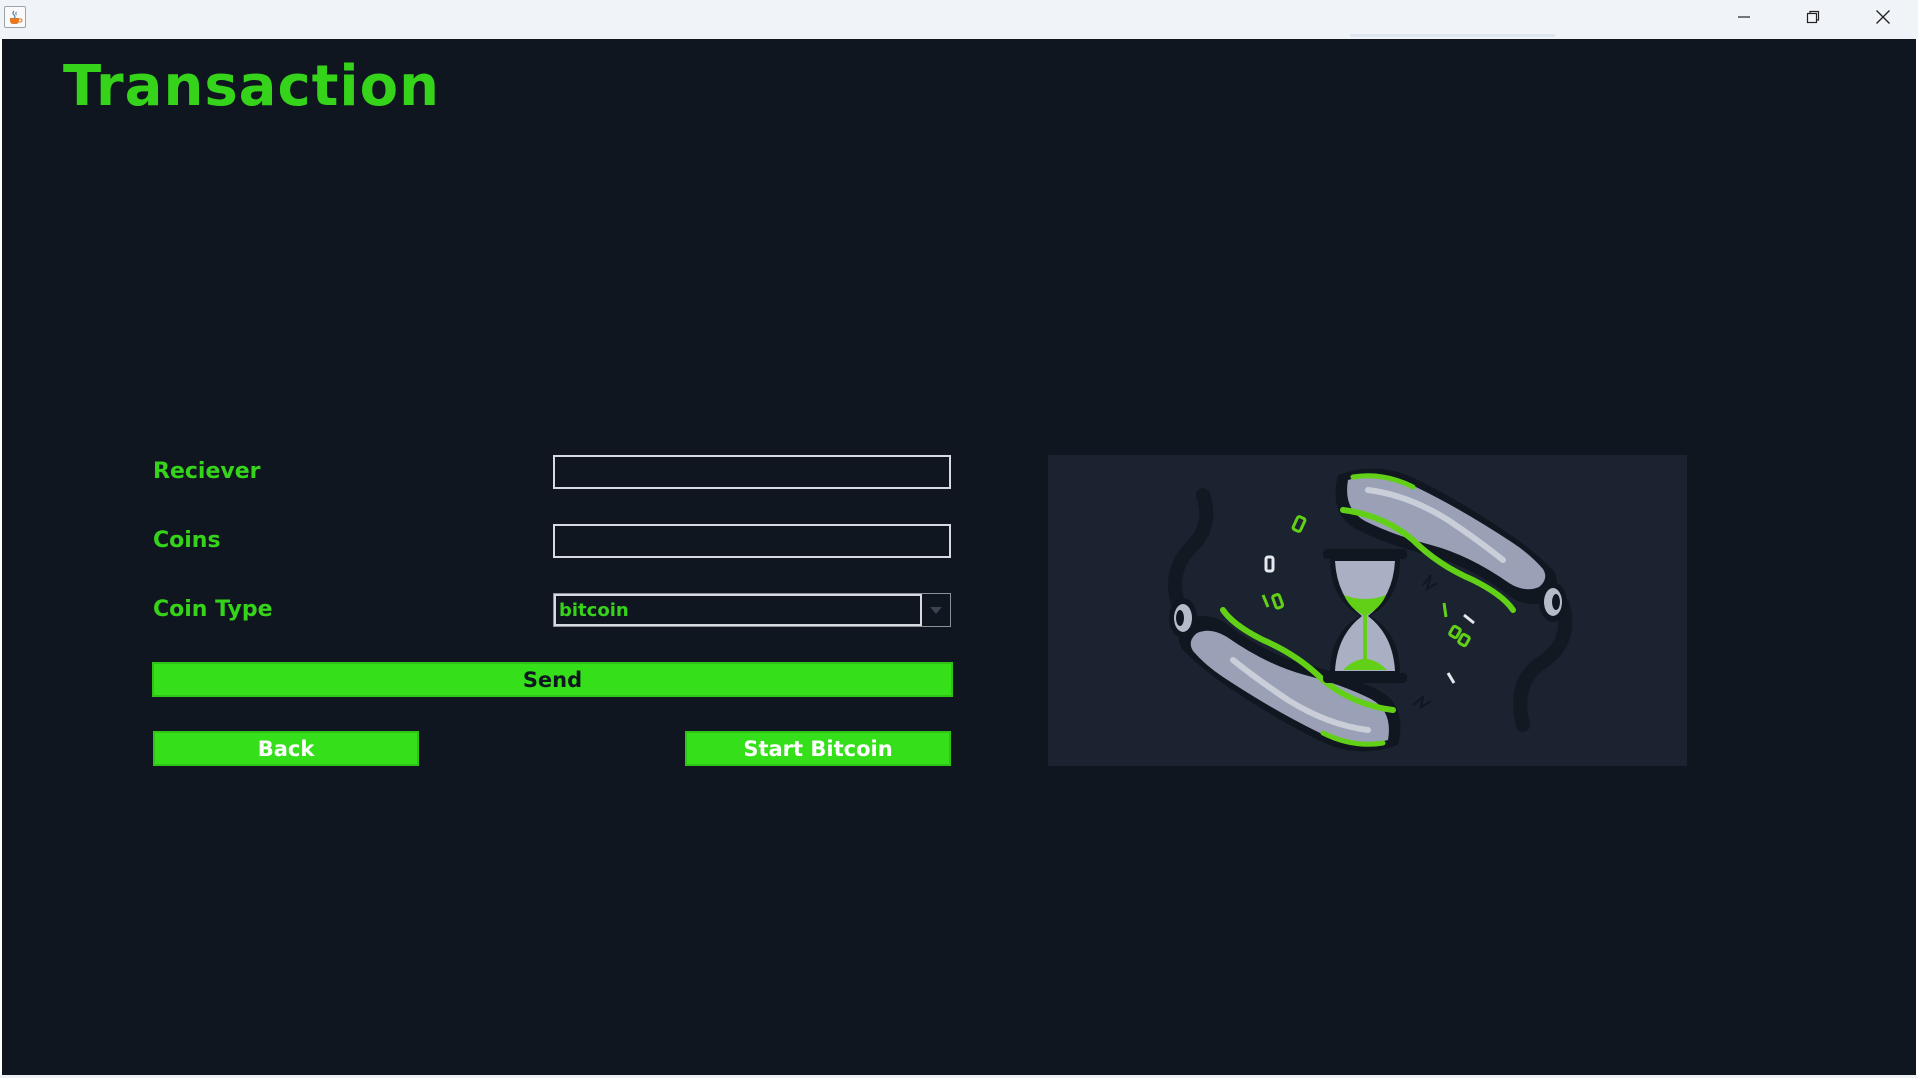 Image resolution: width=1918 pixels, height=1078 pixels. What do you see at coordinates (1452, 35) in the screenshot?
I see `titlebar-accent` at bounding box center [1452, 35].